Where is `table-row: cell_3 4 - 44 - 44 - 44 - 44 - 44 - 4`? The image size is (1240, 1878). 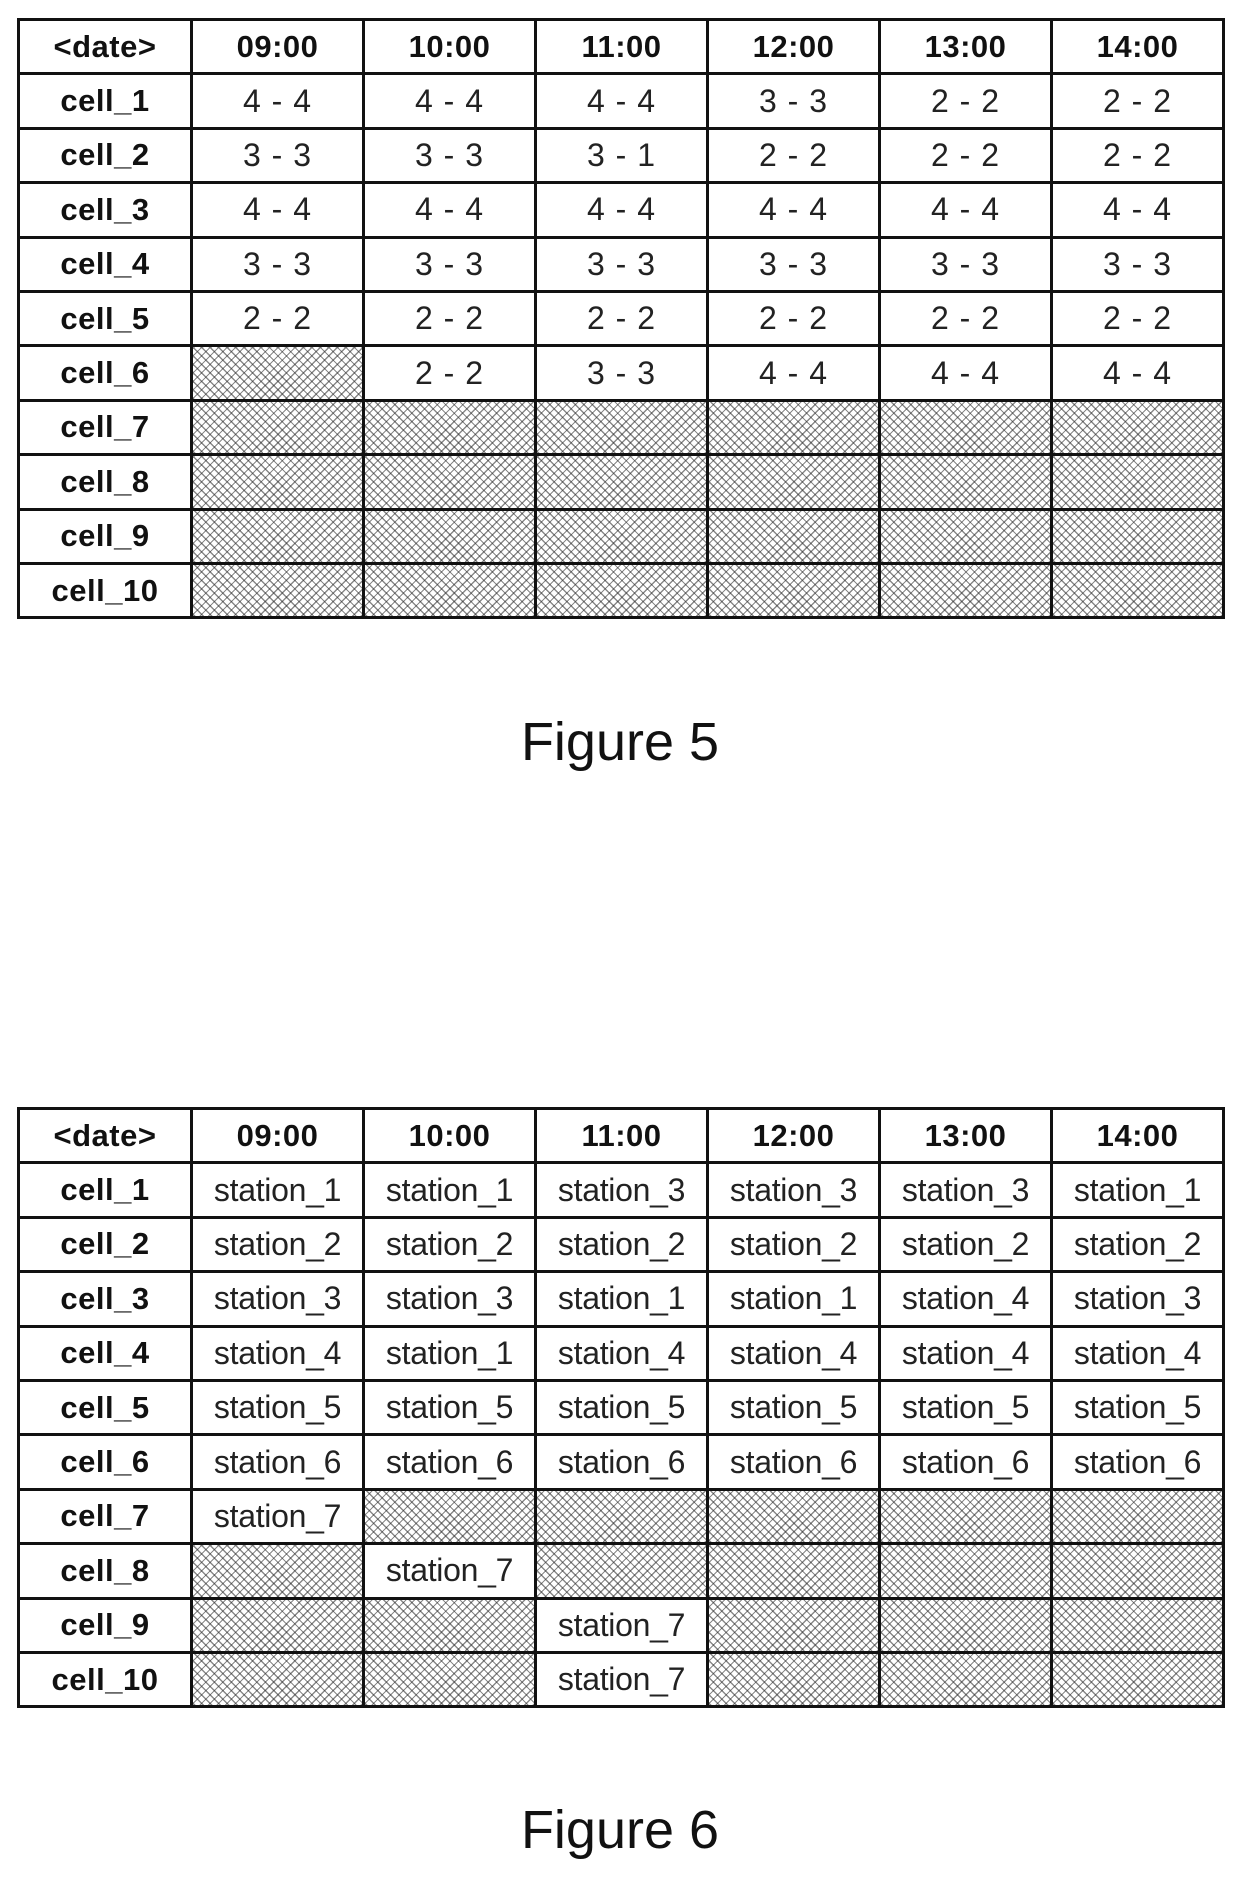 table-row: cell_3 4 - 44 - 44 - 44 - 44 - 44 - 4 is located at coordinates (621, 210).